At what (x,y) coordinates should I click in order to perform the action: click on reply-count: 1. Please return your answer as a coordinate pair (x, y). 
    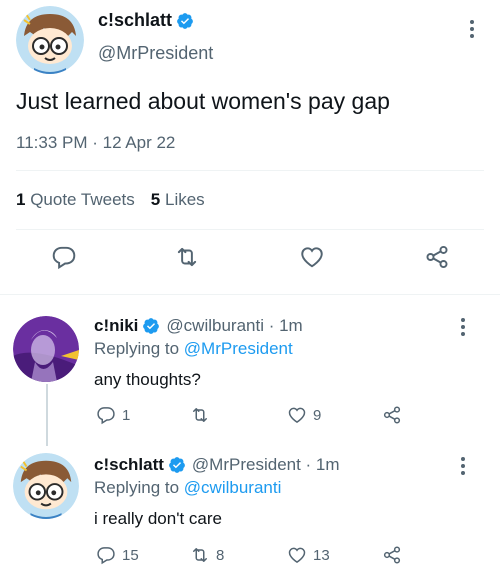
    Looking at the image, I should click on (126, 415).